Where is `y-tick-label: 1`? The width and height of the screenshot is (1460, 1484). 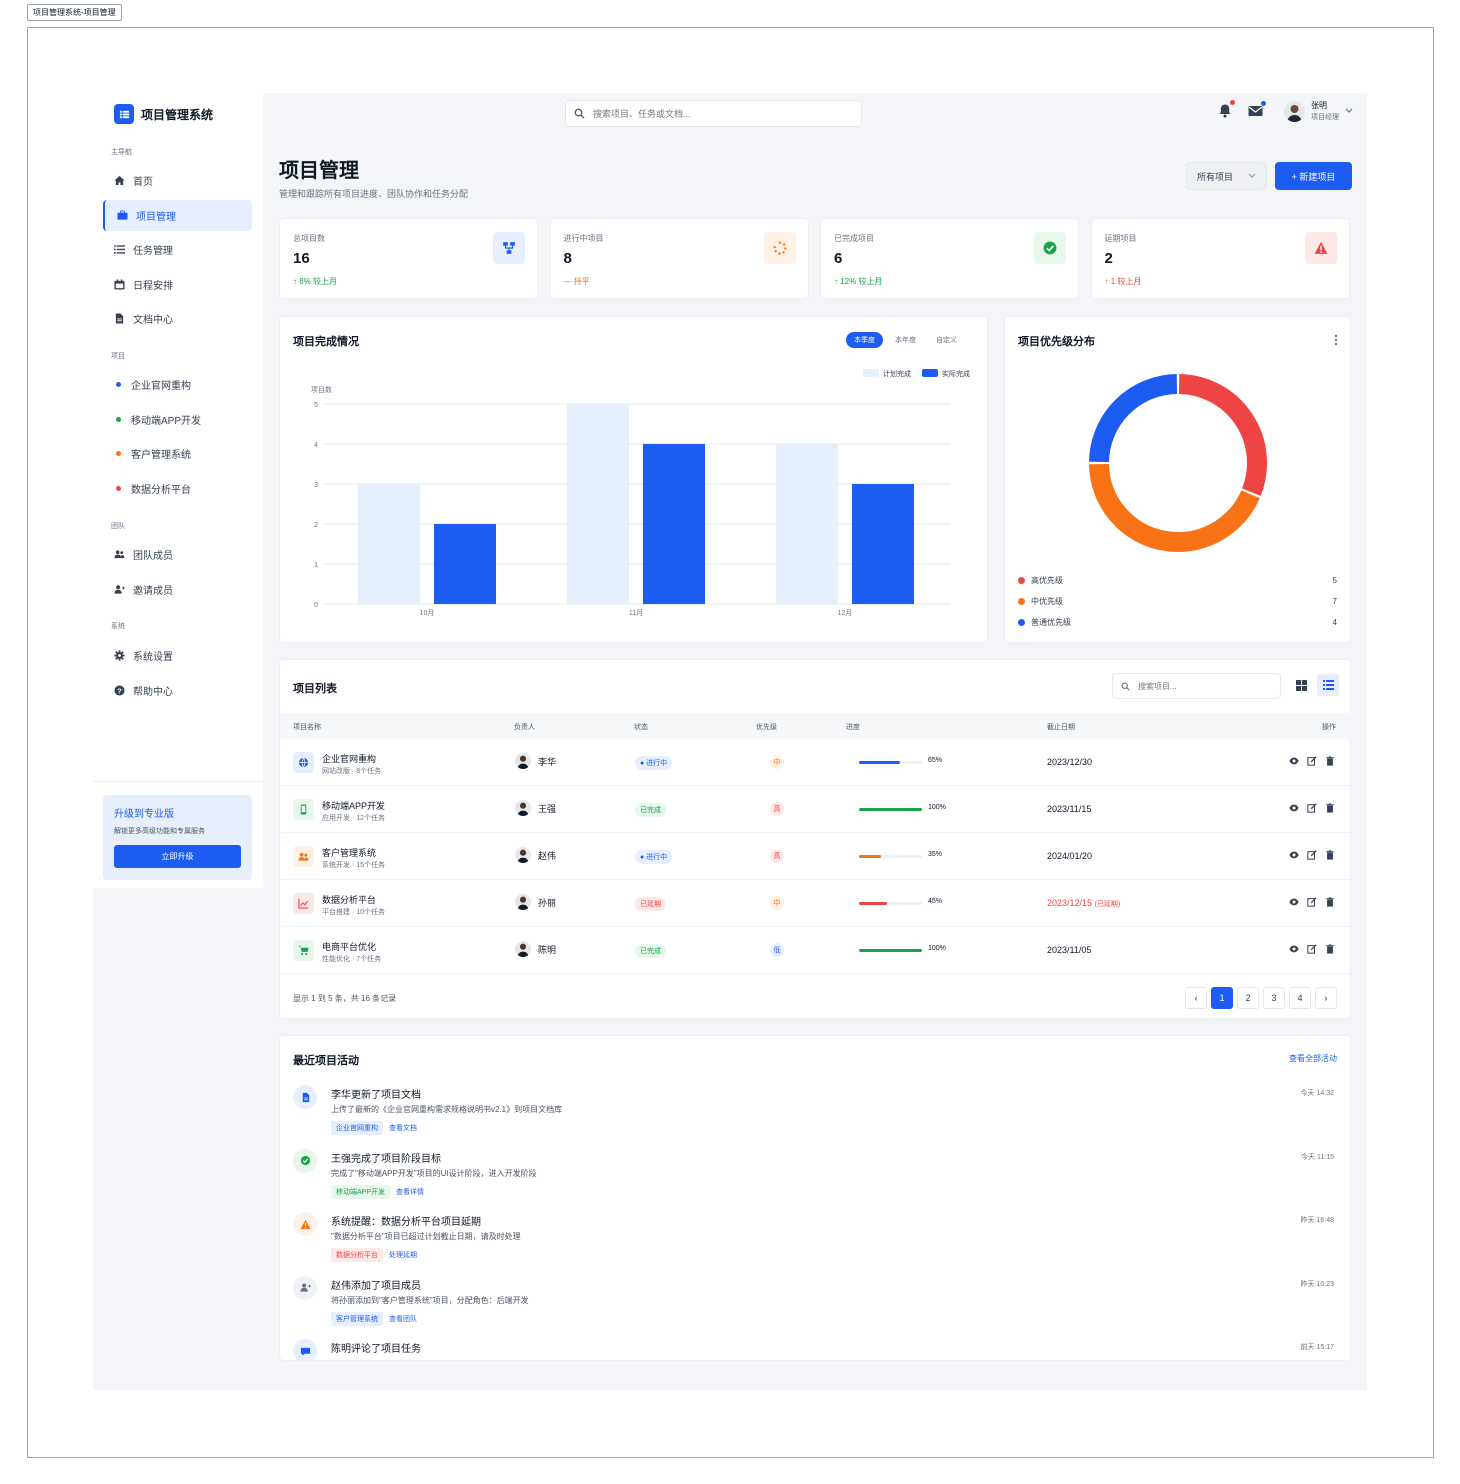 y-tick-label: 1 is located at coordinates (316, 565).